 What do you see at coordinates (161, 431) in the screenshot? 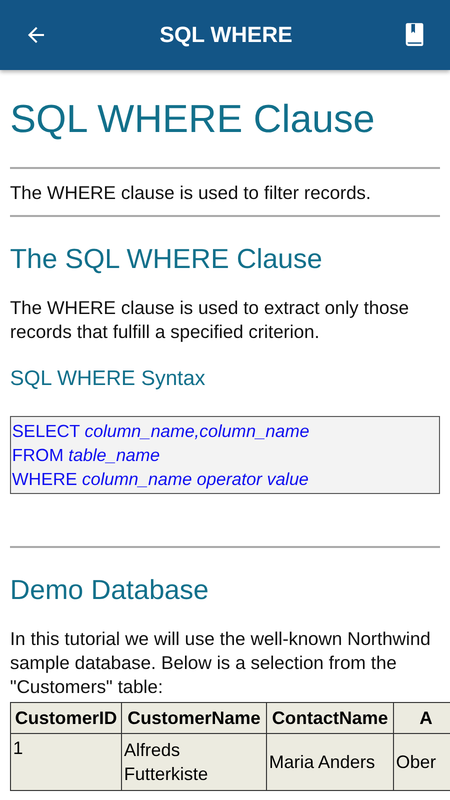
I see `code-line: SELECT column_name,column_name` at bounding box center [161, 431].